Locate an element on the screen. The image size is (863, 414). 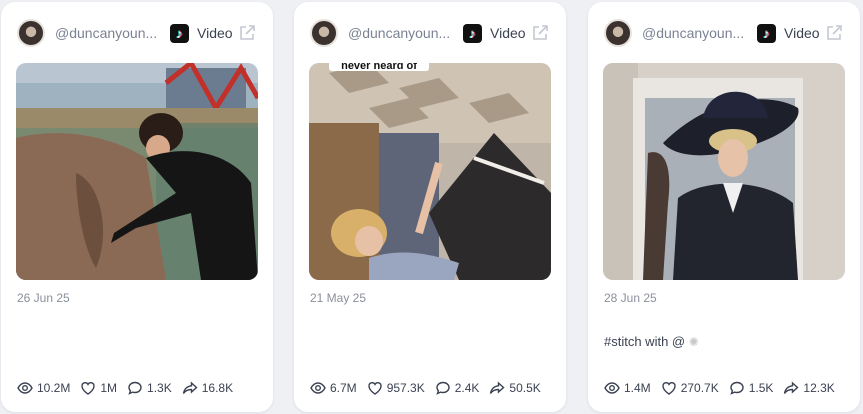
shares-count: 16.8K is located at coordinates (217, 388).